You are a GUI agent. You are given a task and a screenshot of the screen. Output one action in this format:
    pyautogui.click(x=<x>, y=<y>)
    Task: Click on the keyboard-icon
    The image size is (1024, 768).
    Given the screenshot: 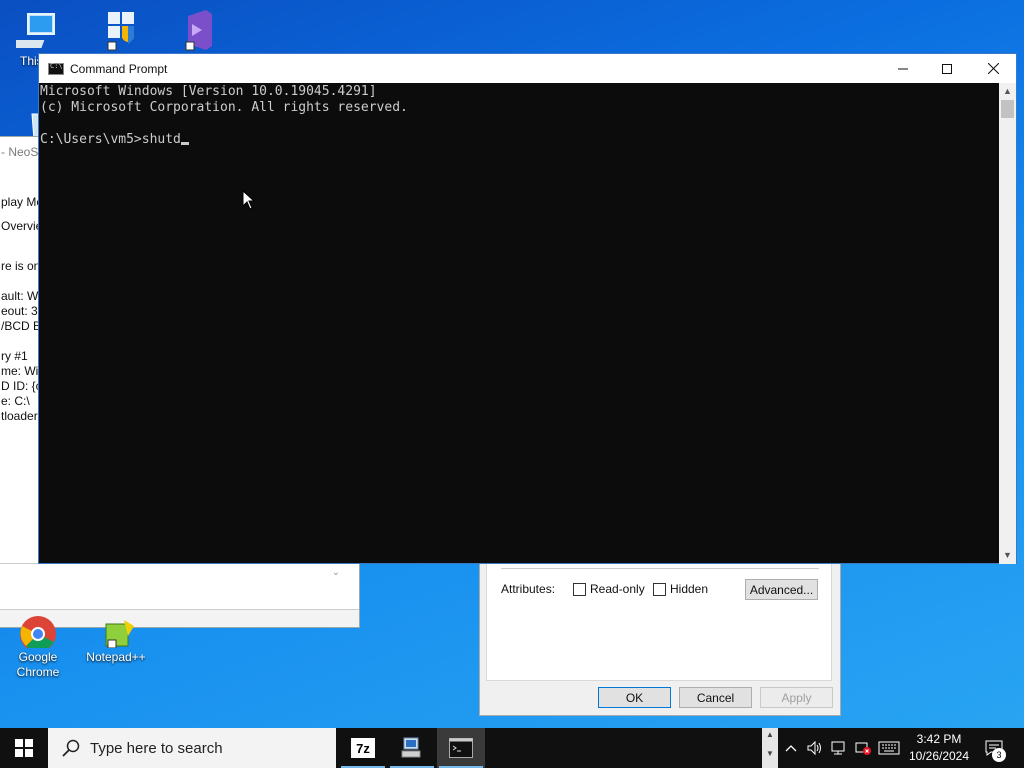 What is the action you would take?
    pyautogui.click(x=889, y=748)
    